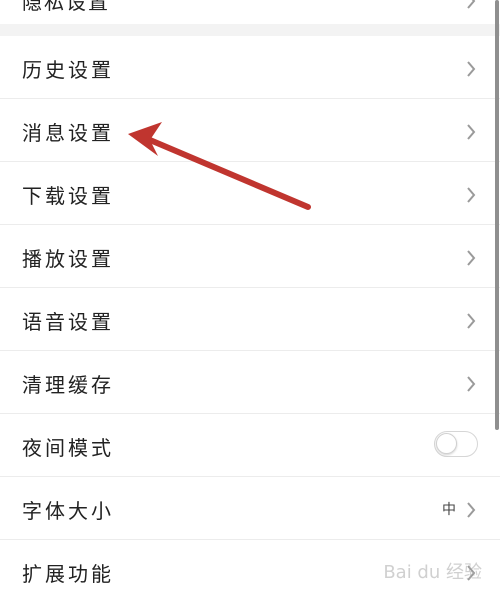 The width and height of the screenshot is (500, 603). What do you see at coordinates (250, 30) in the screenshot?
I see `section-separator` at bounding box center [250, 30].